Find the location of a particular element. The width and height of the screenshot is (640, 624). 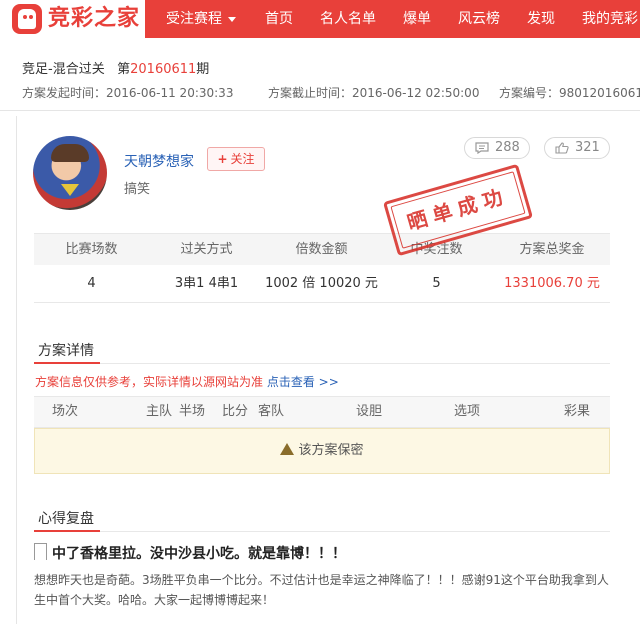

stats-value-parlay: 3串1 4串1 is located at coordinates (206, 283).